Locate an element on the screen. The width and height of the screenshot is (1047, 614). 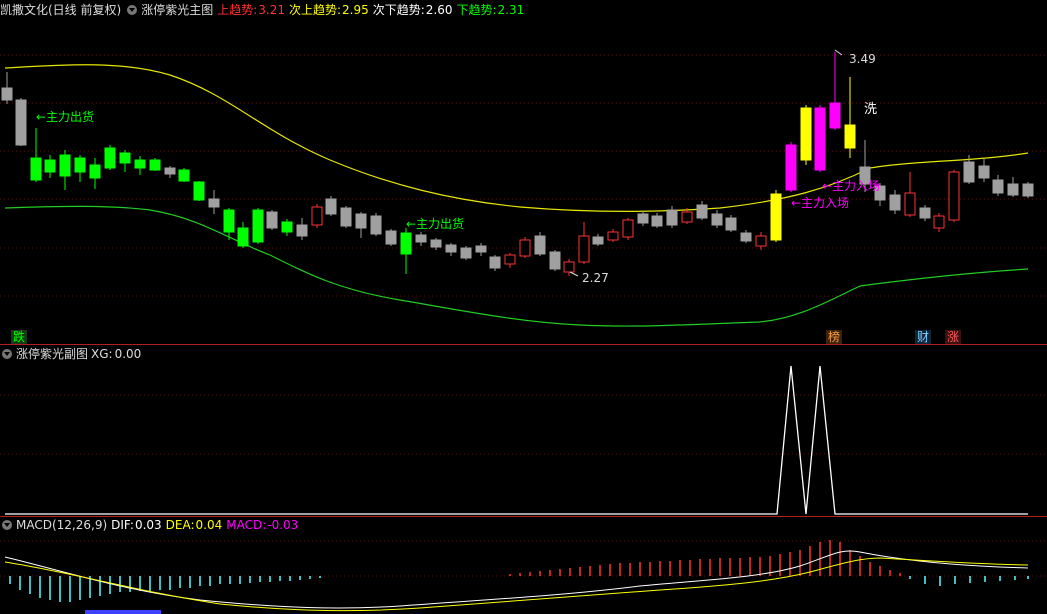
dea-label: DEA: is located at coordinates (180, 525).